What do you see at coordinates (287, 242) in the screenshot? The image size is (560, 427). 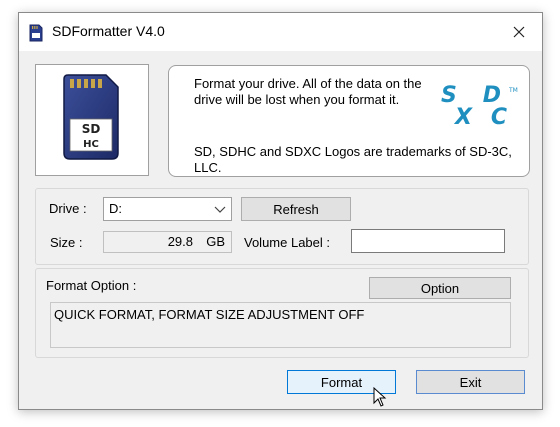 I see `volume-label-caption: Volume Label :` at bounding box center [287, 242].